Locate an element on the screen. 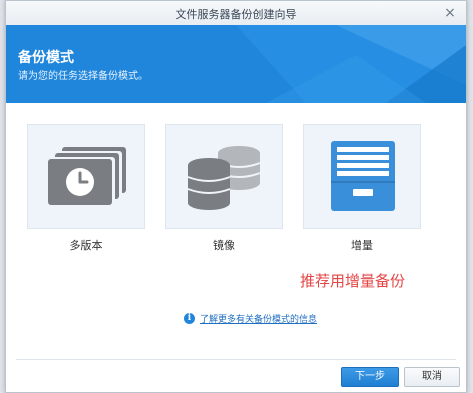 The width and height of the screenshot is (473, 393). mode-label-multi-version: 多版本 is located at coordinates (86, 245).